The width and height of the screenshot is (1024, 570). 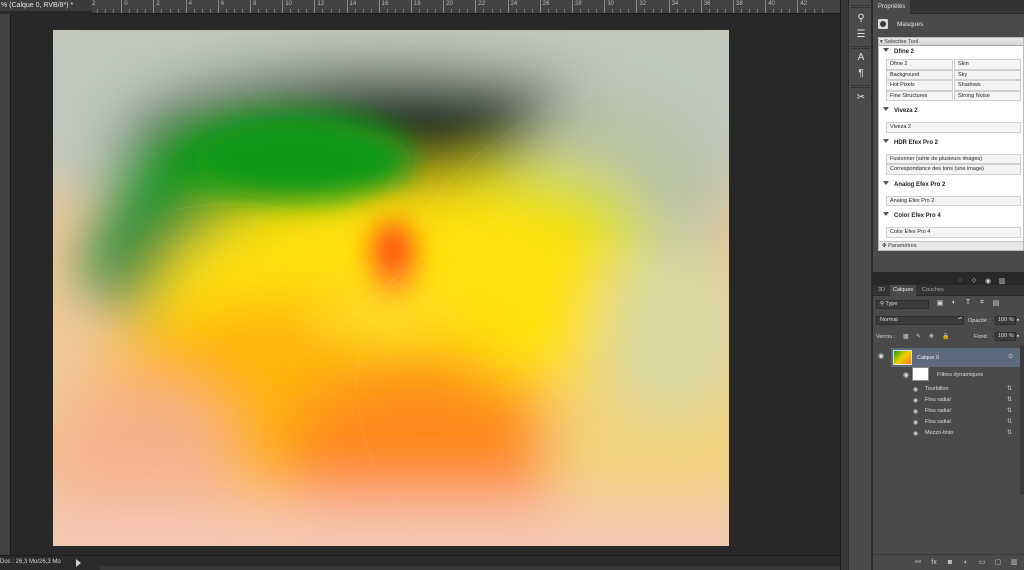 What do you see at coordinates (987, 74) in the screenshot?
I see `sky-button: Sky` at bounding box center [987, 74].